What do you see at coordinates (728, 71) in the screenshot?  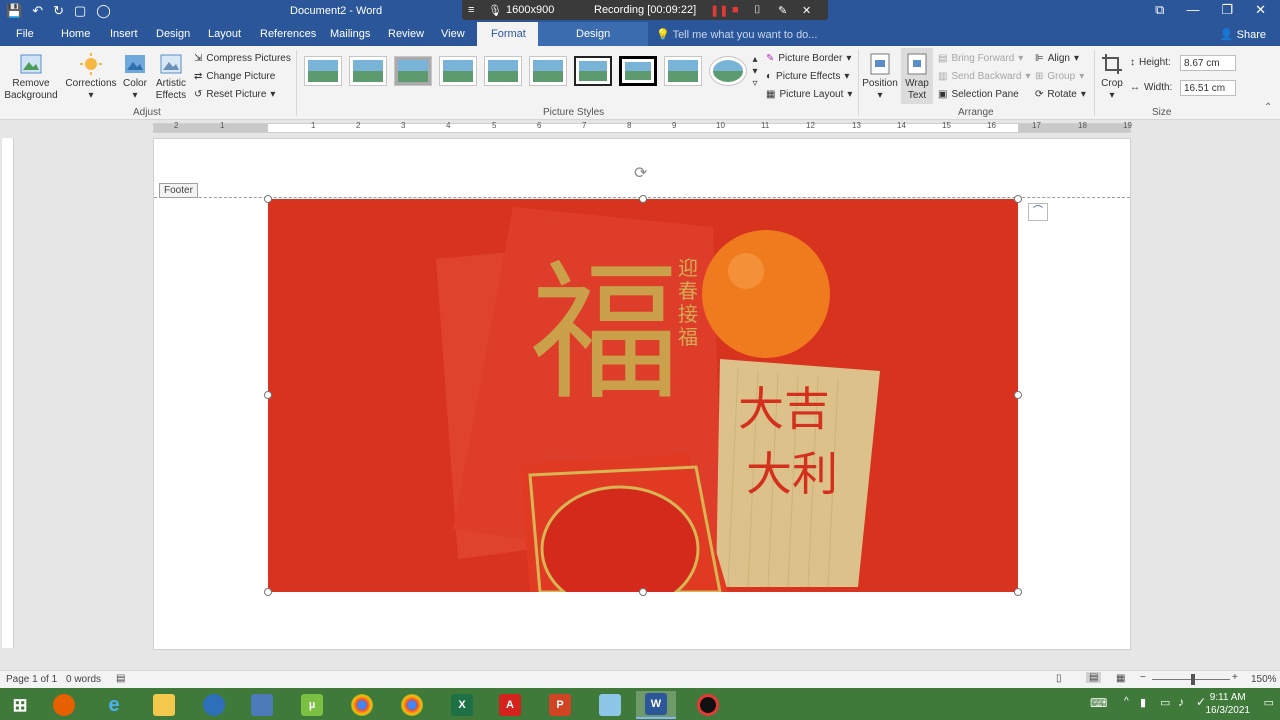 I see `picture-style-oval` at bounding box center [728, 71].